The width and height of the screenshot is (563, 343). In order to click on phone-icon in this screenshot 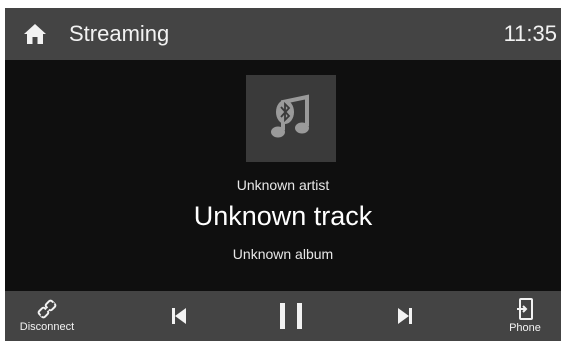, I will do `click(525, 308)`.